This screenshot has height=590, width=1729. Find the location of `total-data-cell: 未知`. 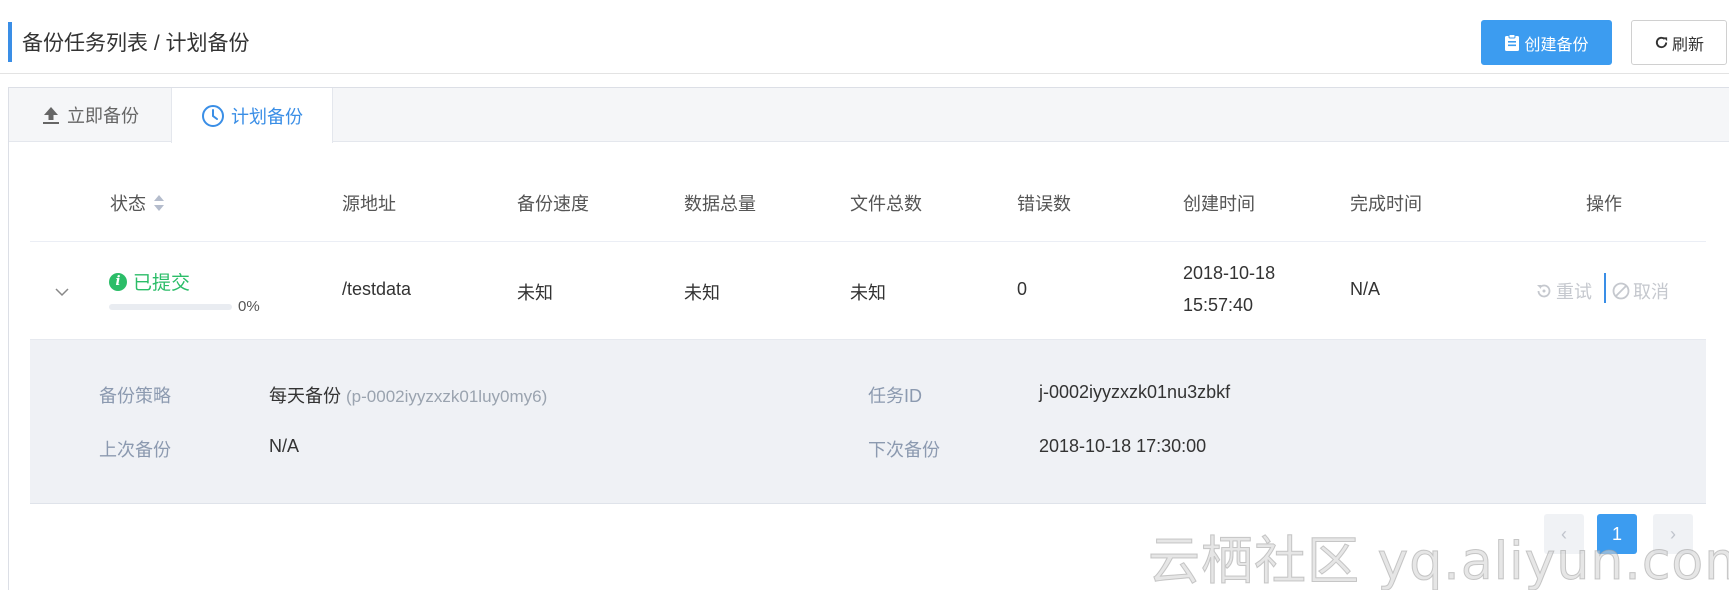

total-data-cell: 未知 is located at coordinates (702, 293).